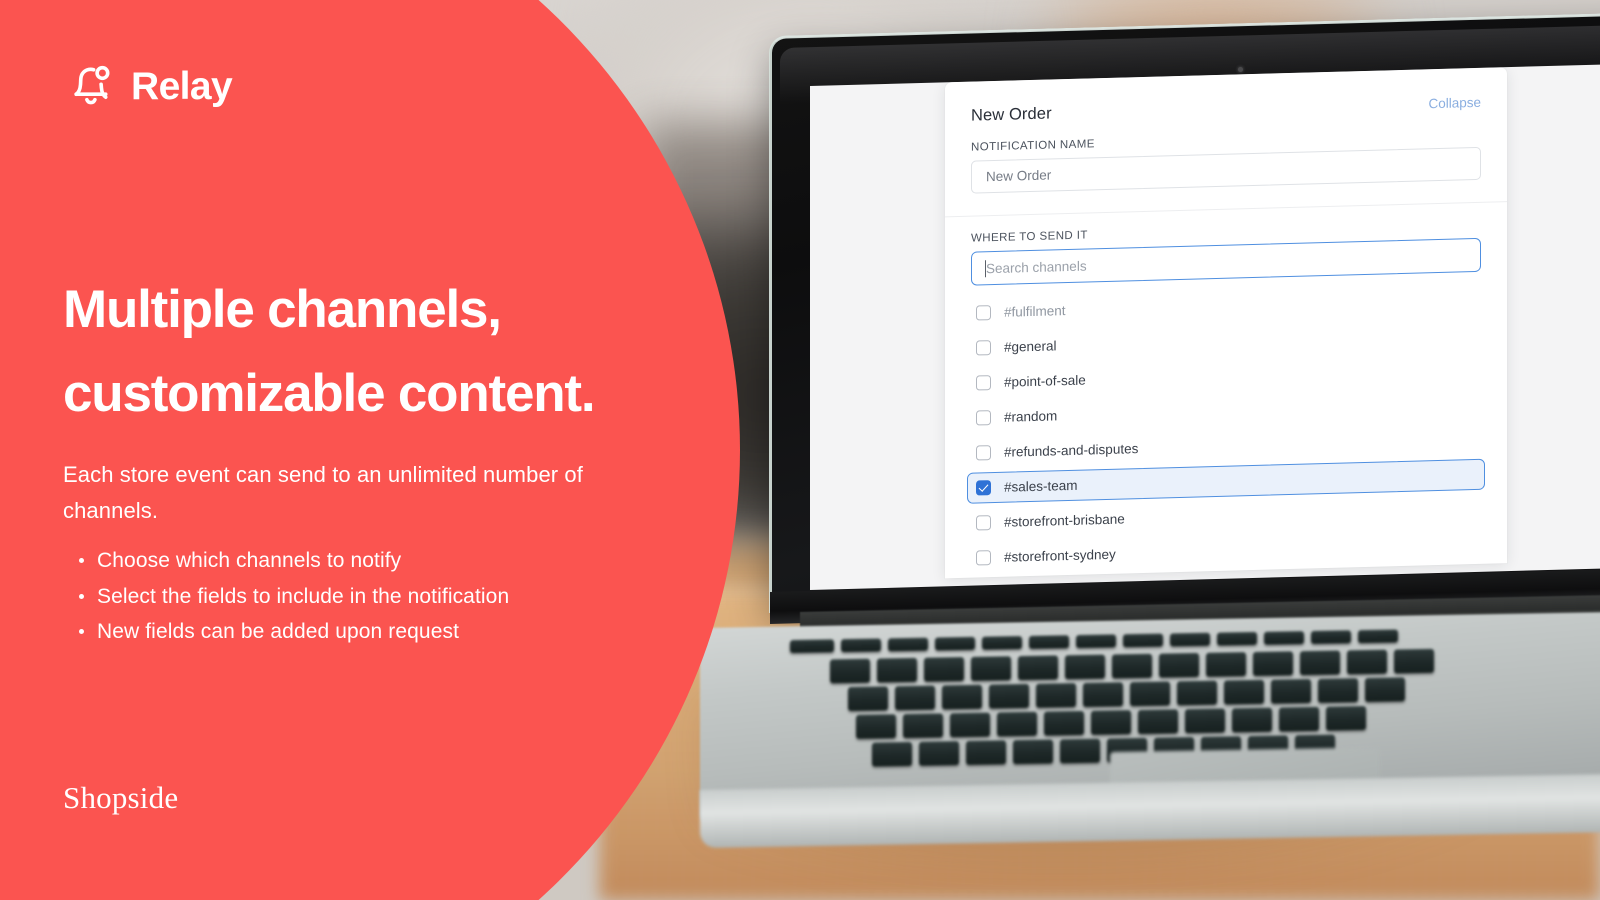 The image size is (1600, 900). Describe the element at coordinates (121, 797) in the screenshot. I see `footer-brand-name: Shopside` at that location.